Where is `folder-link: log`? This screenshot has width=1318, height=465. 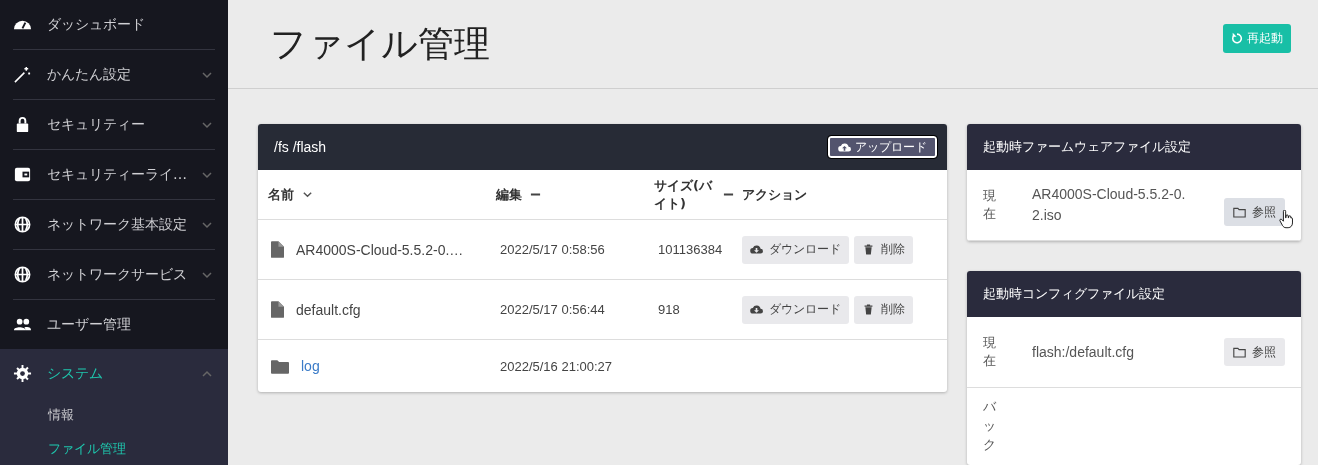
folder-link: log is located at coordinates (310, 366).